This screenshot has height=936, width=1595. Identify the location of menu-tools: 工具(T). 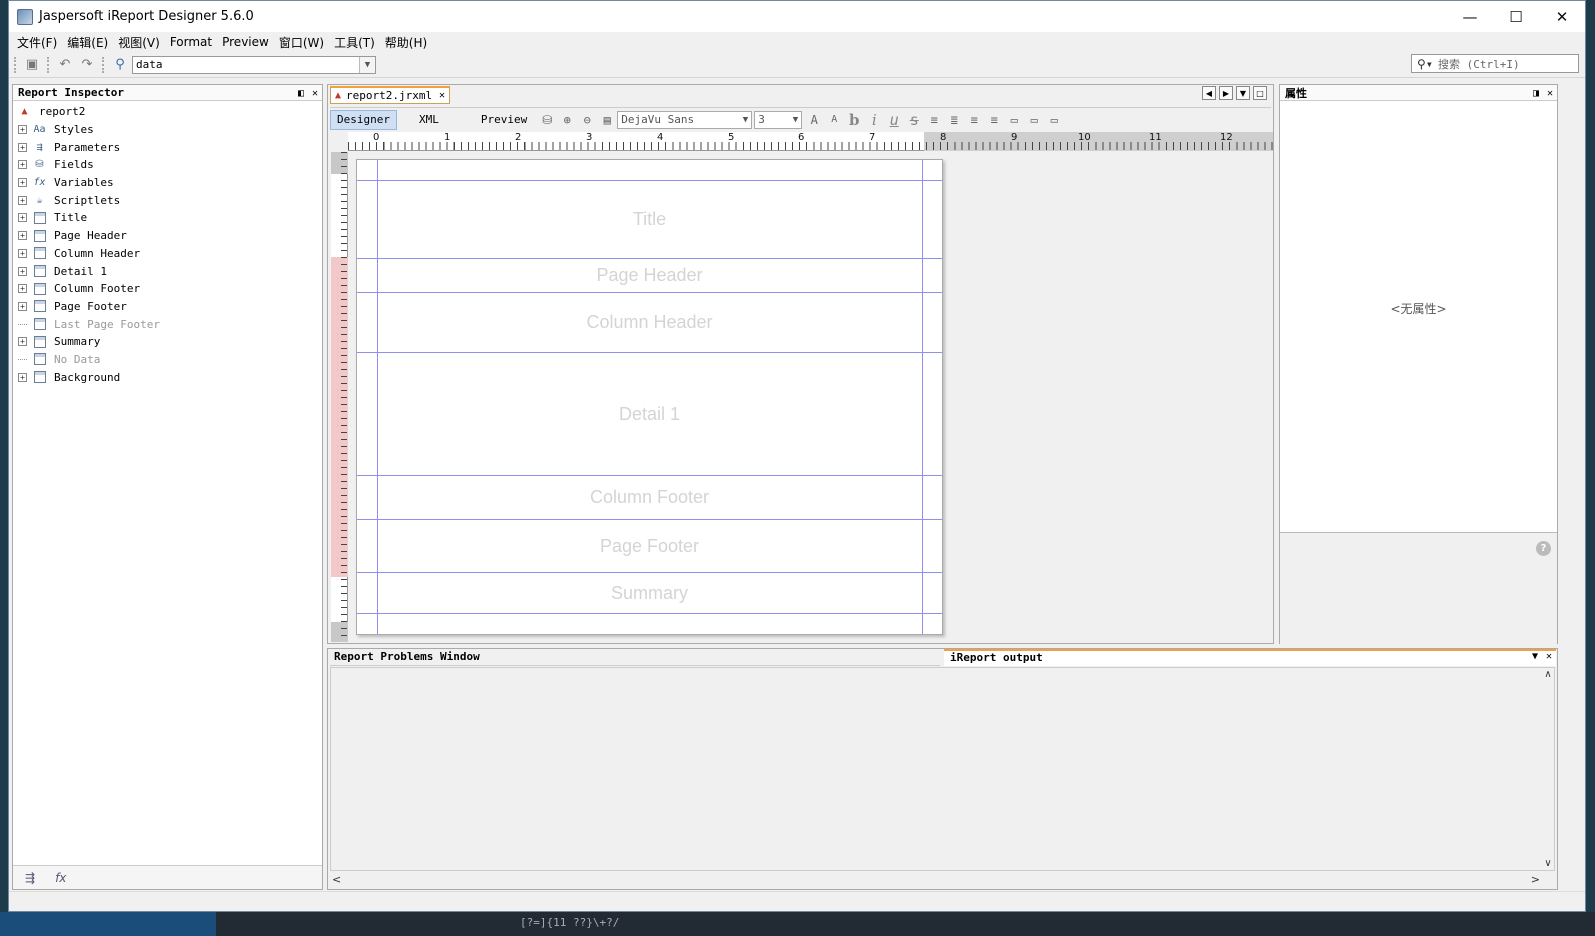
(354, 42).